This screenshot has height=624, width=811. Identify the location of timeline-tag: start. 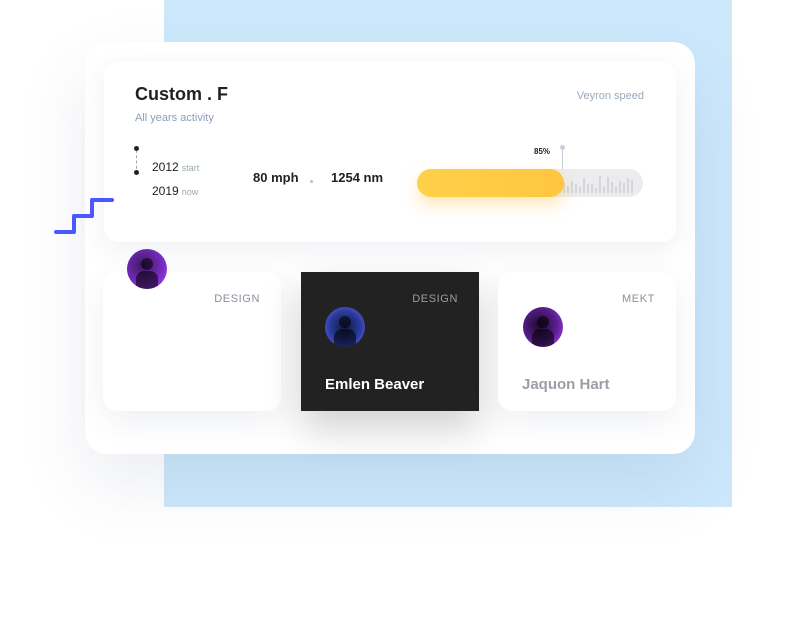
(190, 168).